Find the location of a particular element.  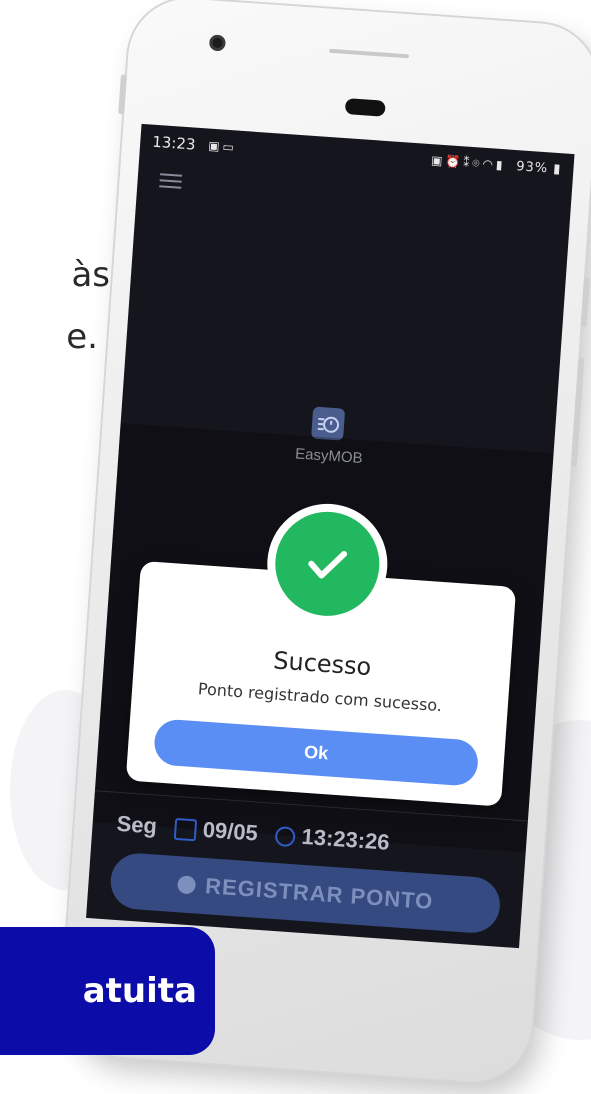

cast-icon: ▭ is located at coordinates (230, 147).